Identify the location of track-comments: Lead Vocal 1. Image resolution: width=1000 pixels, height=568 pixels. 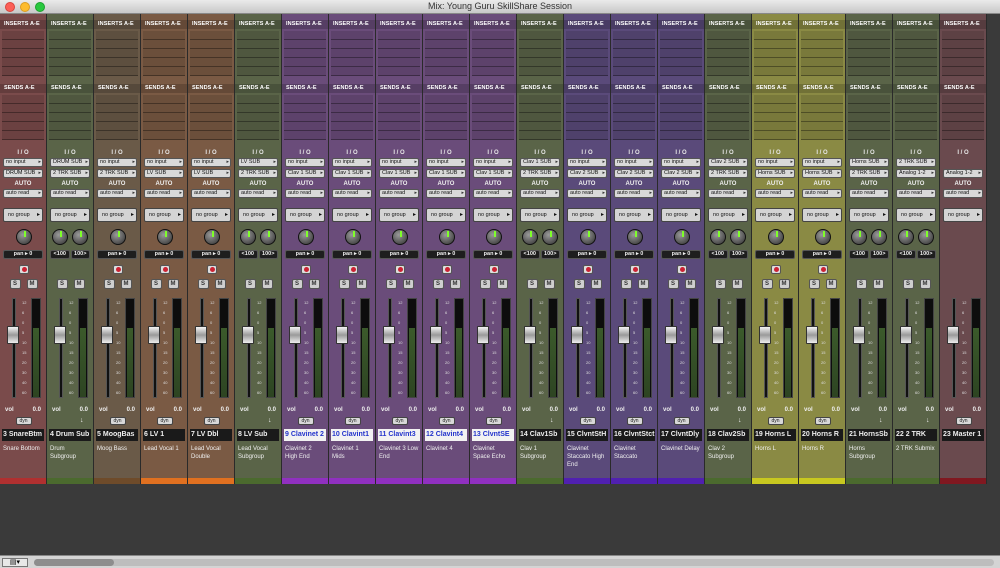
(164, 460).